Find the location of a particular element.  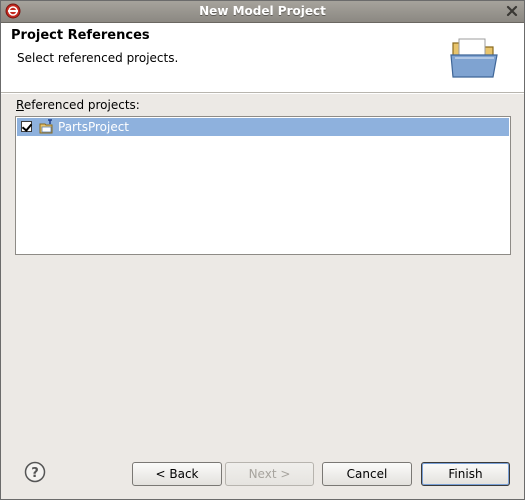

finish-button: Finish is located at coordinates (465, 474).